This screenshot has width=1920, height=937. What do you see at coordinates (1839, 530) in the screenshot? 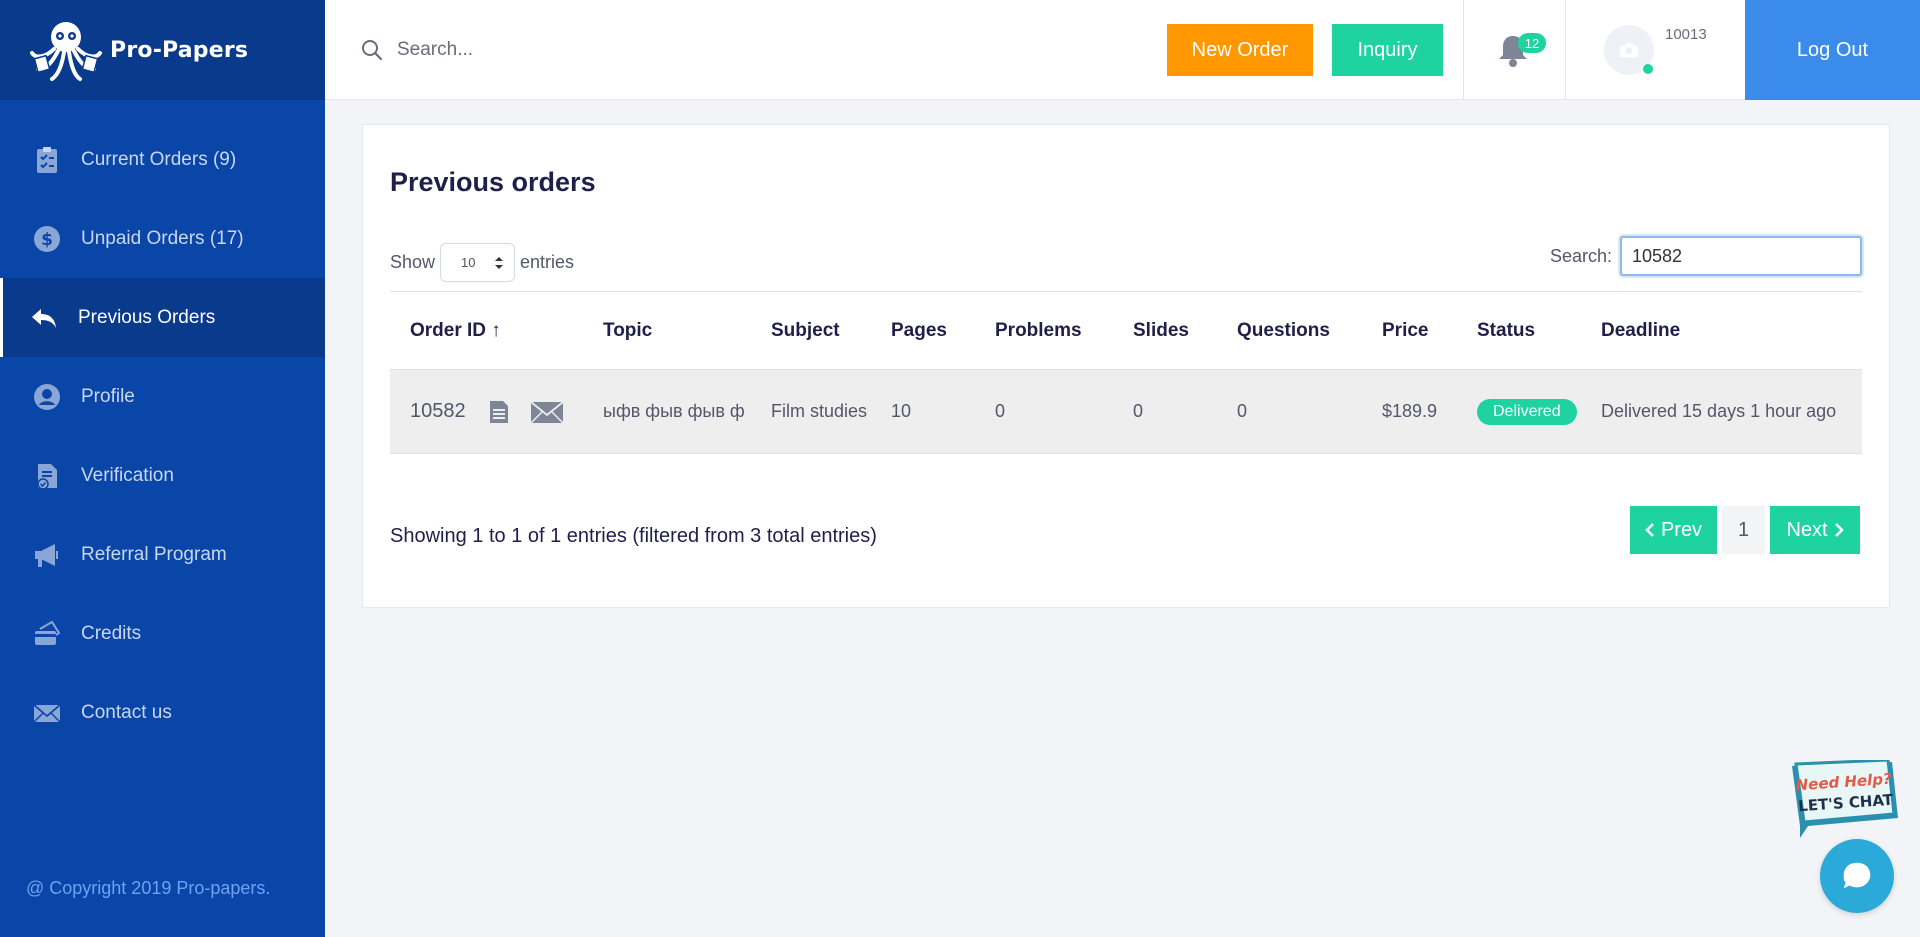
I see `chevron-right-icon` at bounding box center [1839, 530].